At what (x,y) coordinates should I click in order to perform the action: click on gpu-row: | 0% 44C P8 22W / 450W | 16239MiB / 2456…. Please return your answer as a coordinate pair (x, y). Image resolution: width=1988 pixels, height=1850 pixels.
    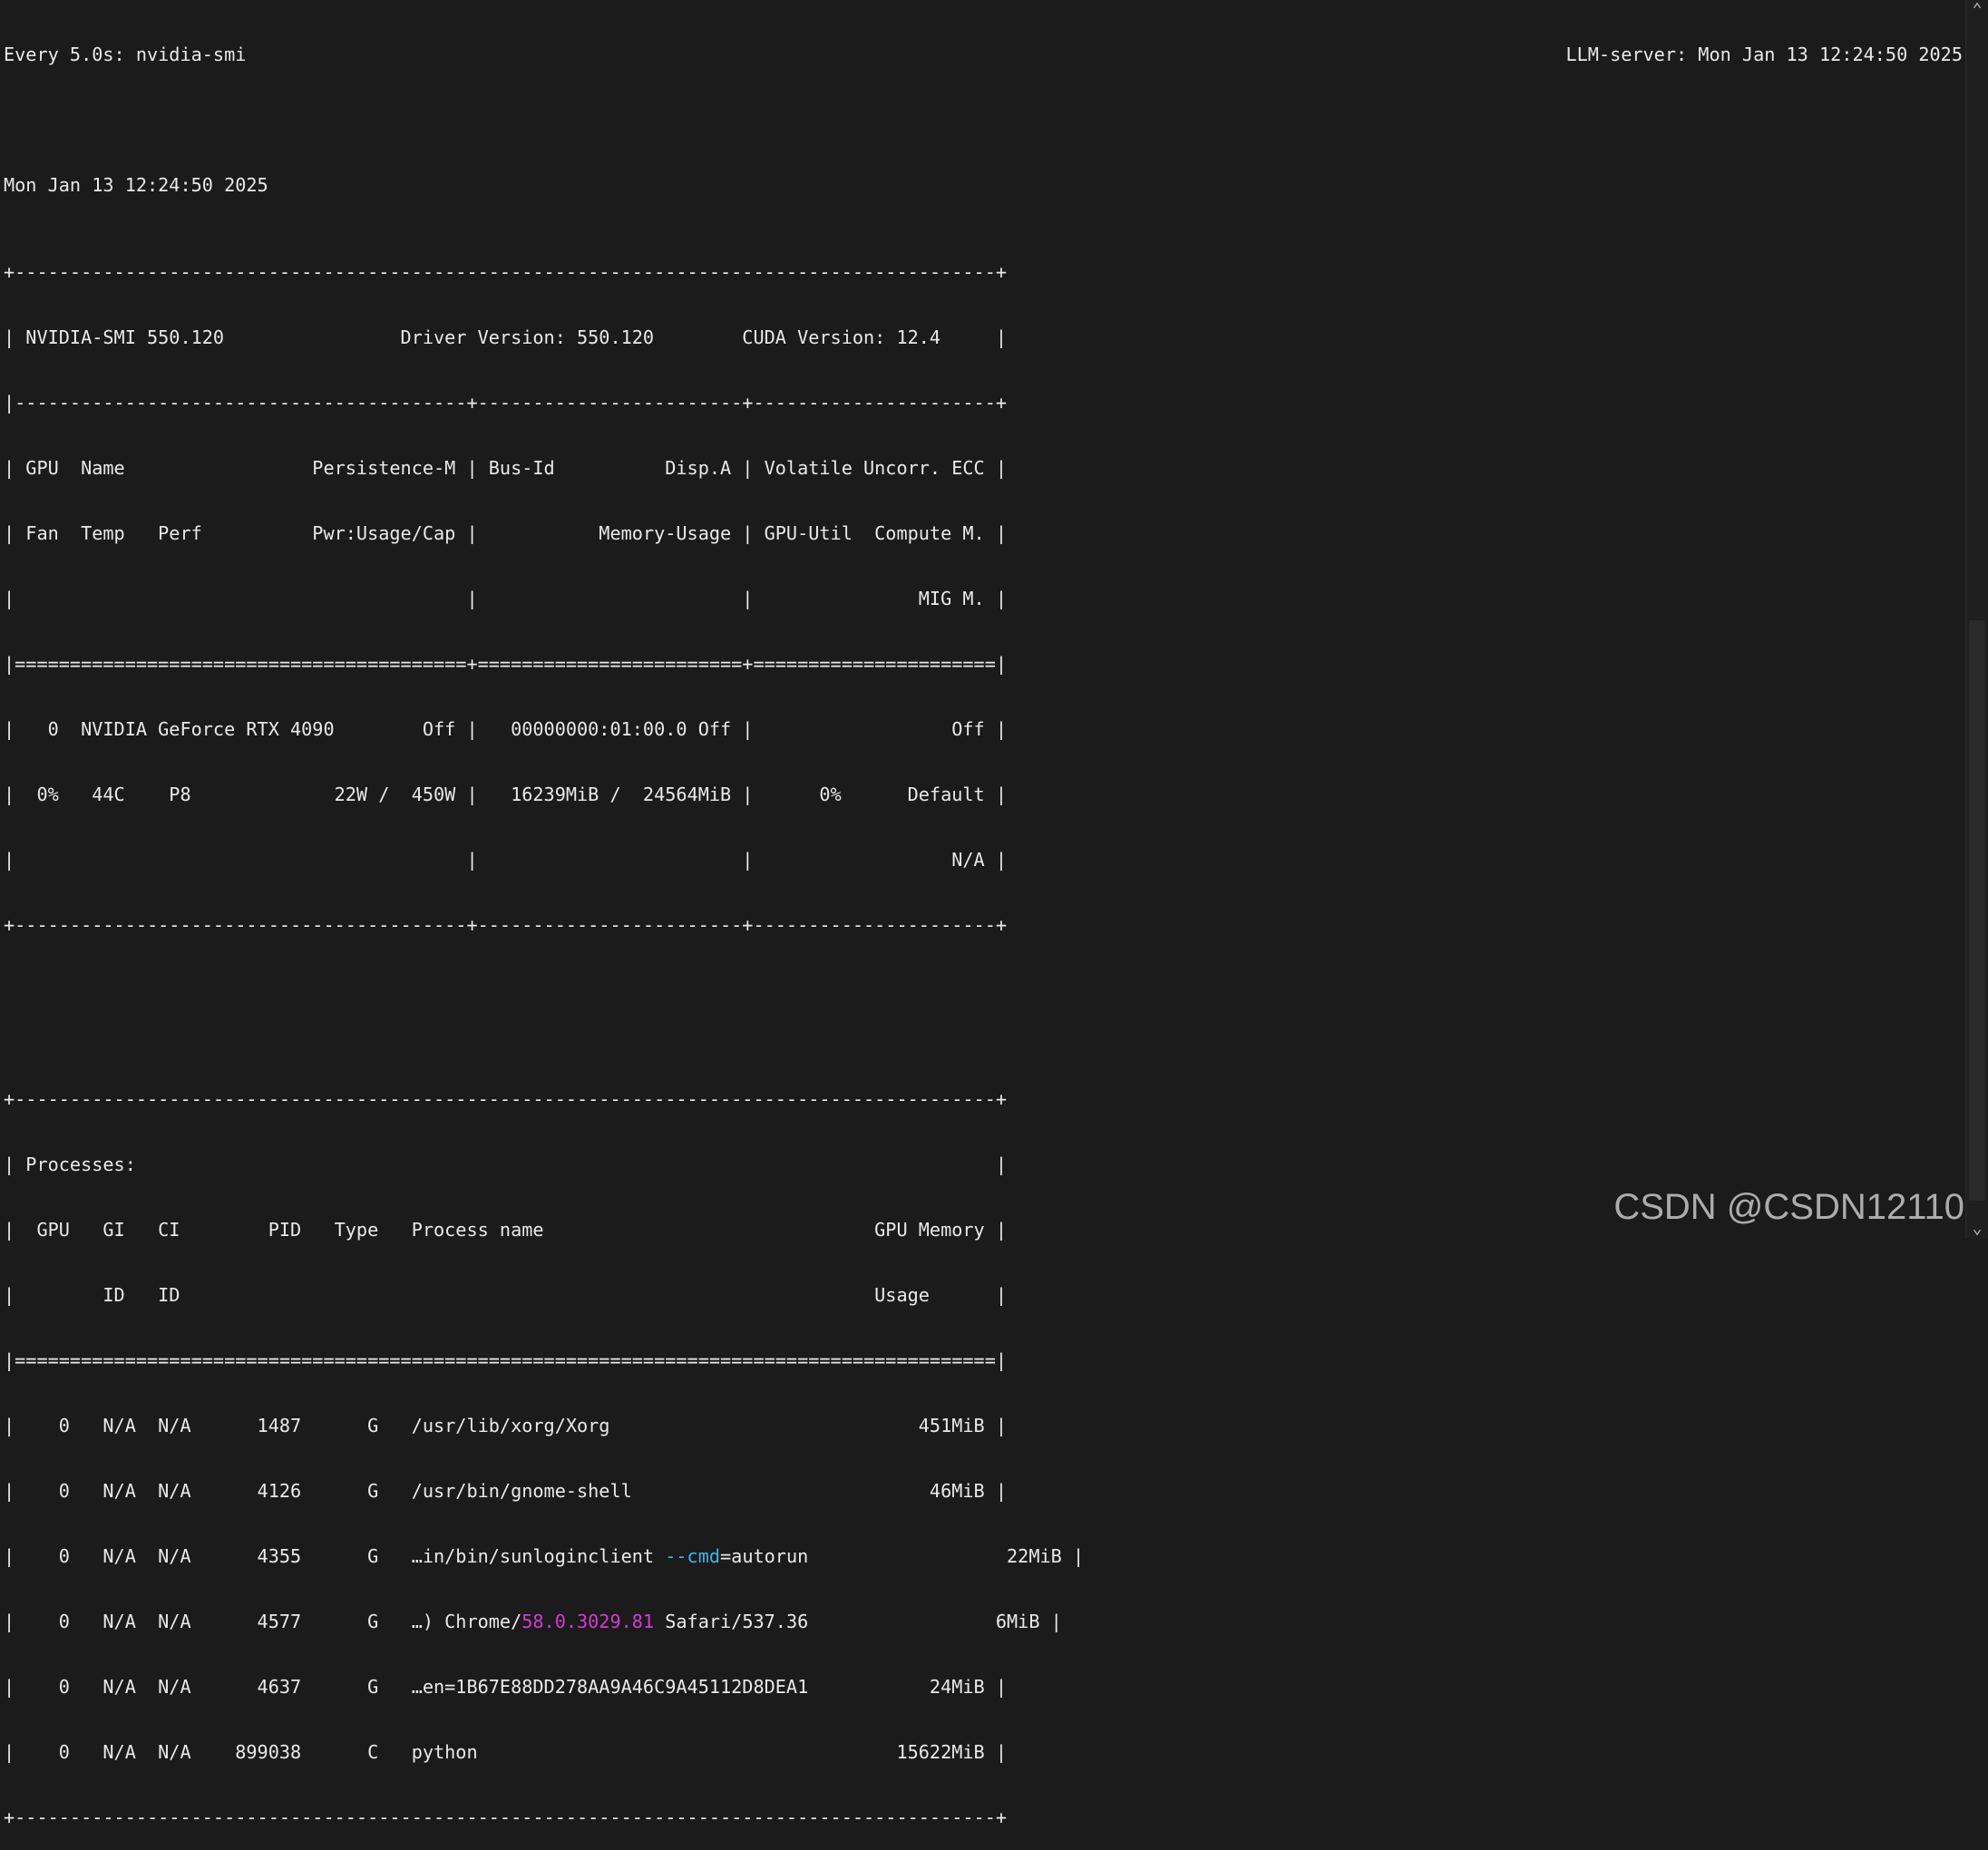
    Looking at the image, I should click on (506, 794).